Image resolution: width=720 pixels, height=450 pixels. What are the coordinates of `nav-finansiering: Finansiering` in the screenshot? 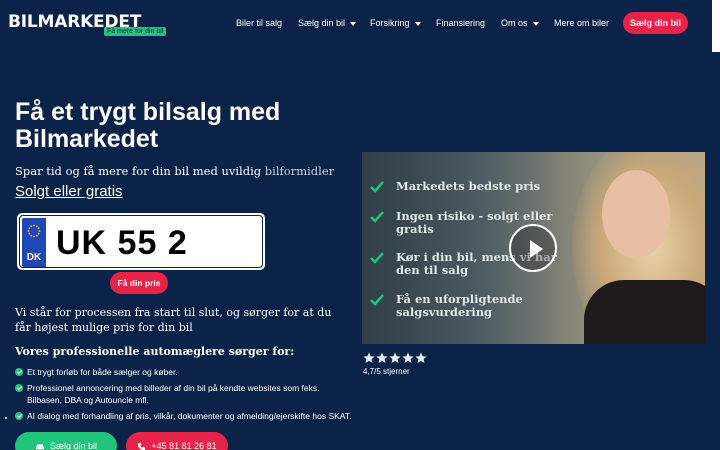 It's located at (460, 23).